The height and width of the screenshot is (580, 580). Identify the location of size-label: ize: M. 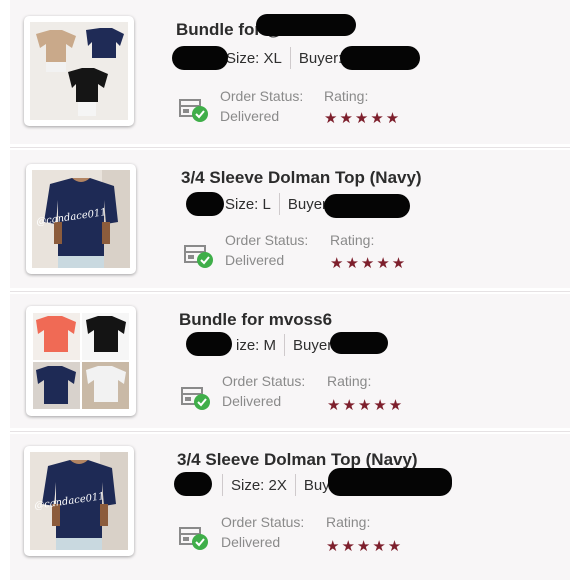
(256, 345).